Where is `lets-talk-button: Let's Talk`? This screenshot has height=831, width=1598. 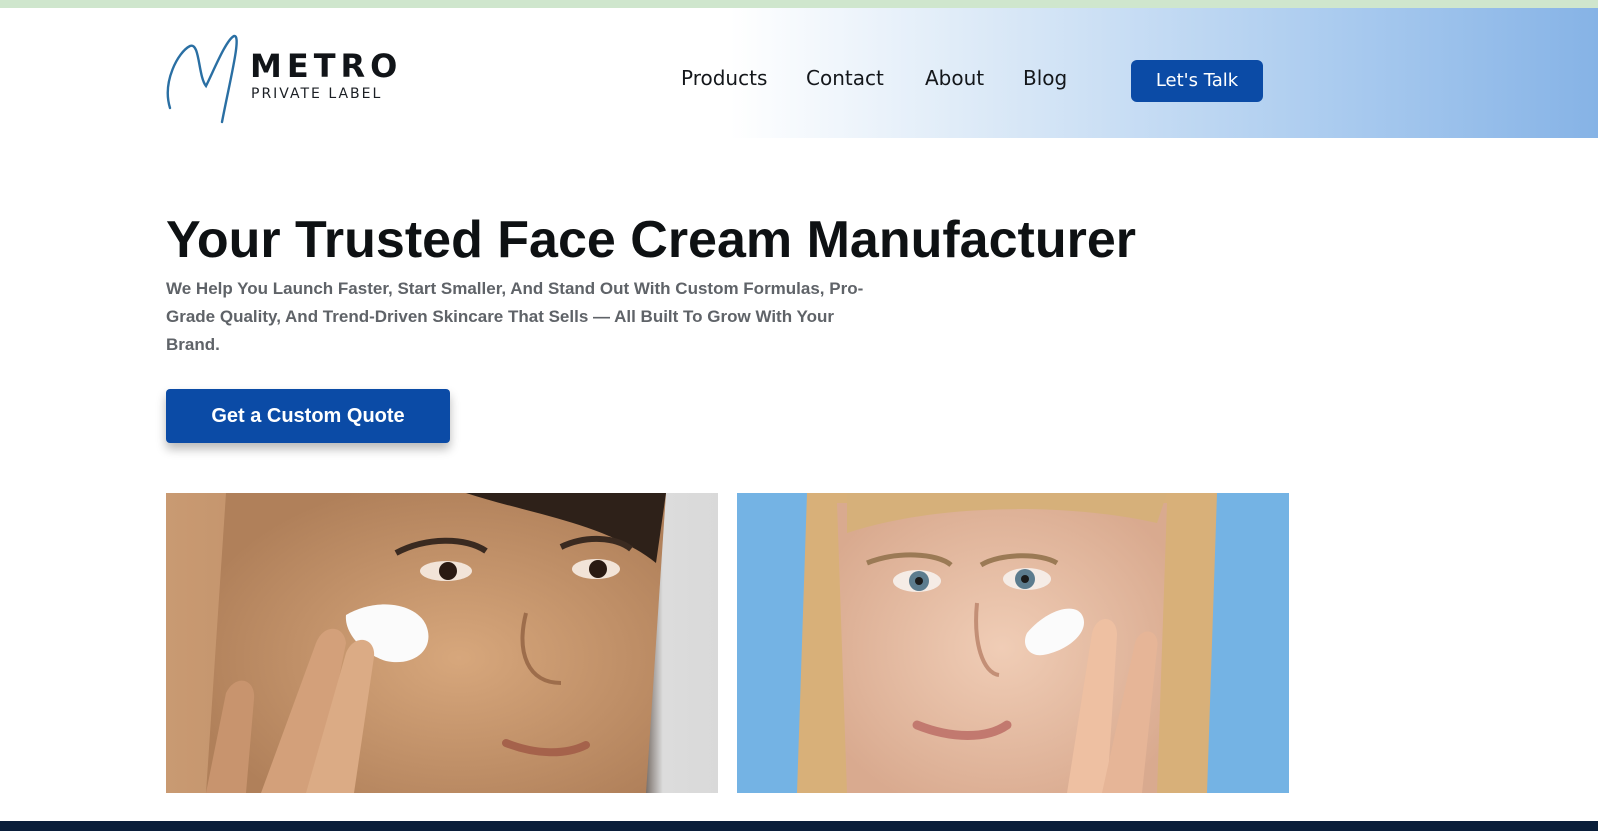
lets-talk-button: Let's Talk is located at coordinates (1197, 81).